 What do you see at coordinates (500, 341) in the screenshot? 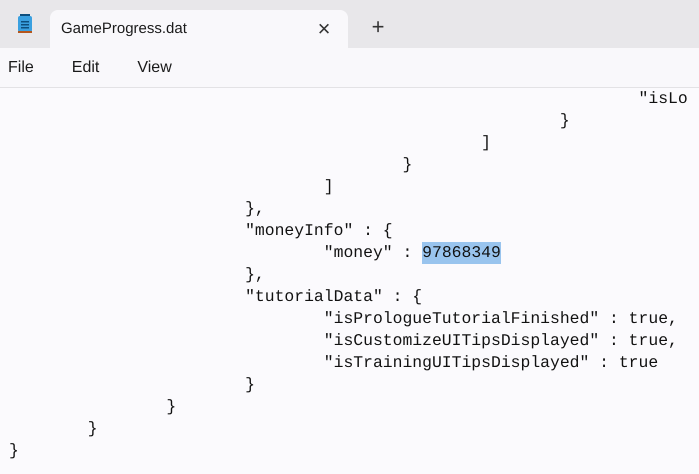
I see `code-line: "isCustomizeUITipsDisplayed" : true,` at bounding box center [500, 341].